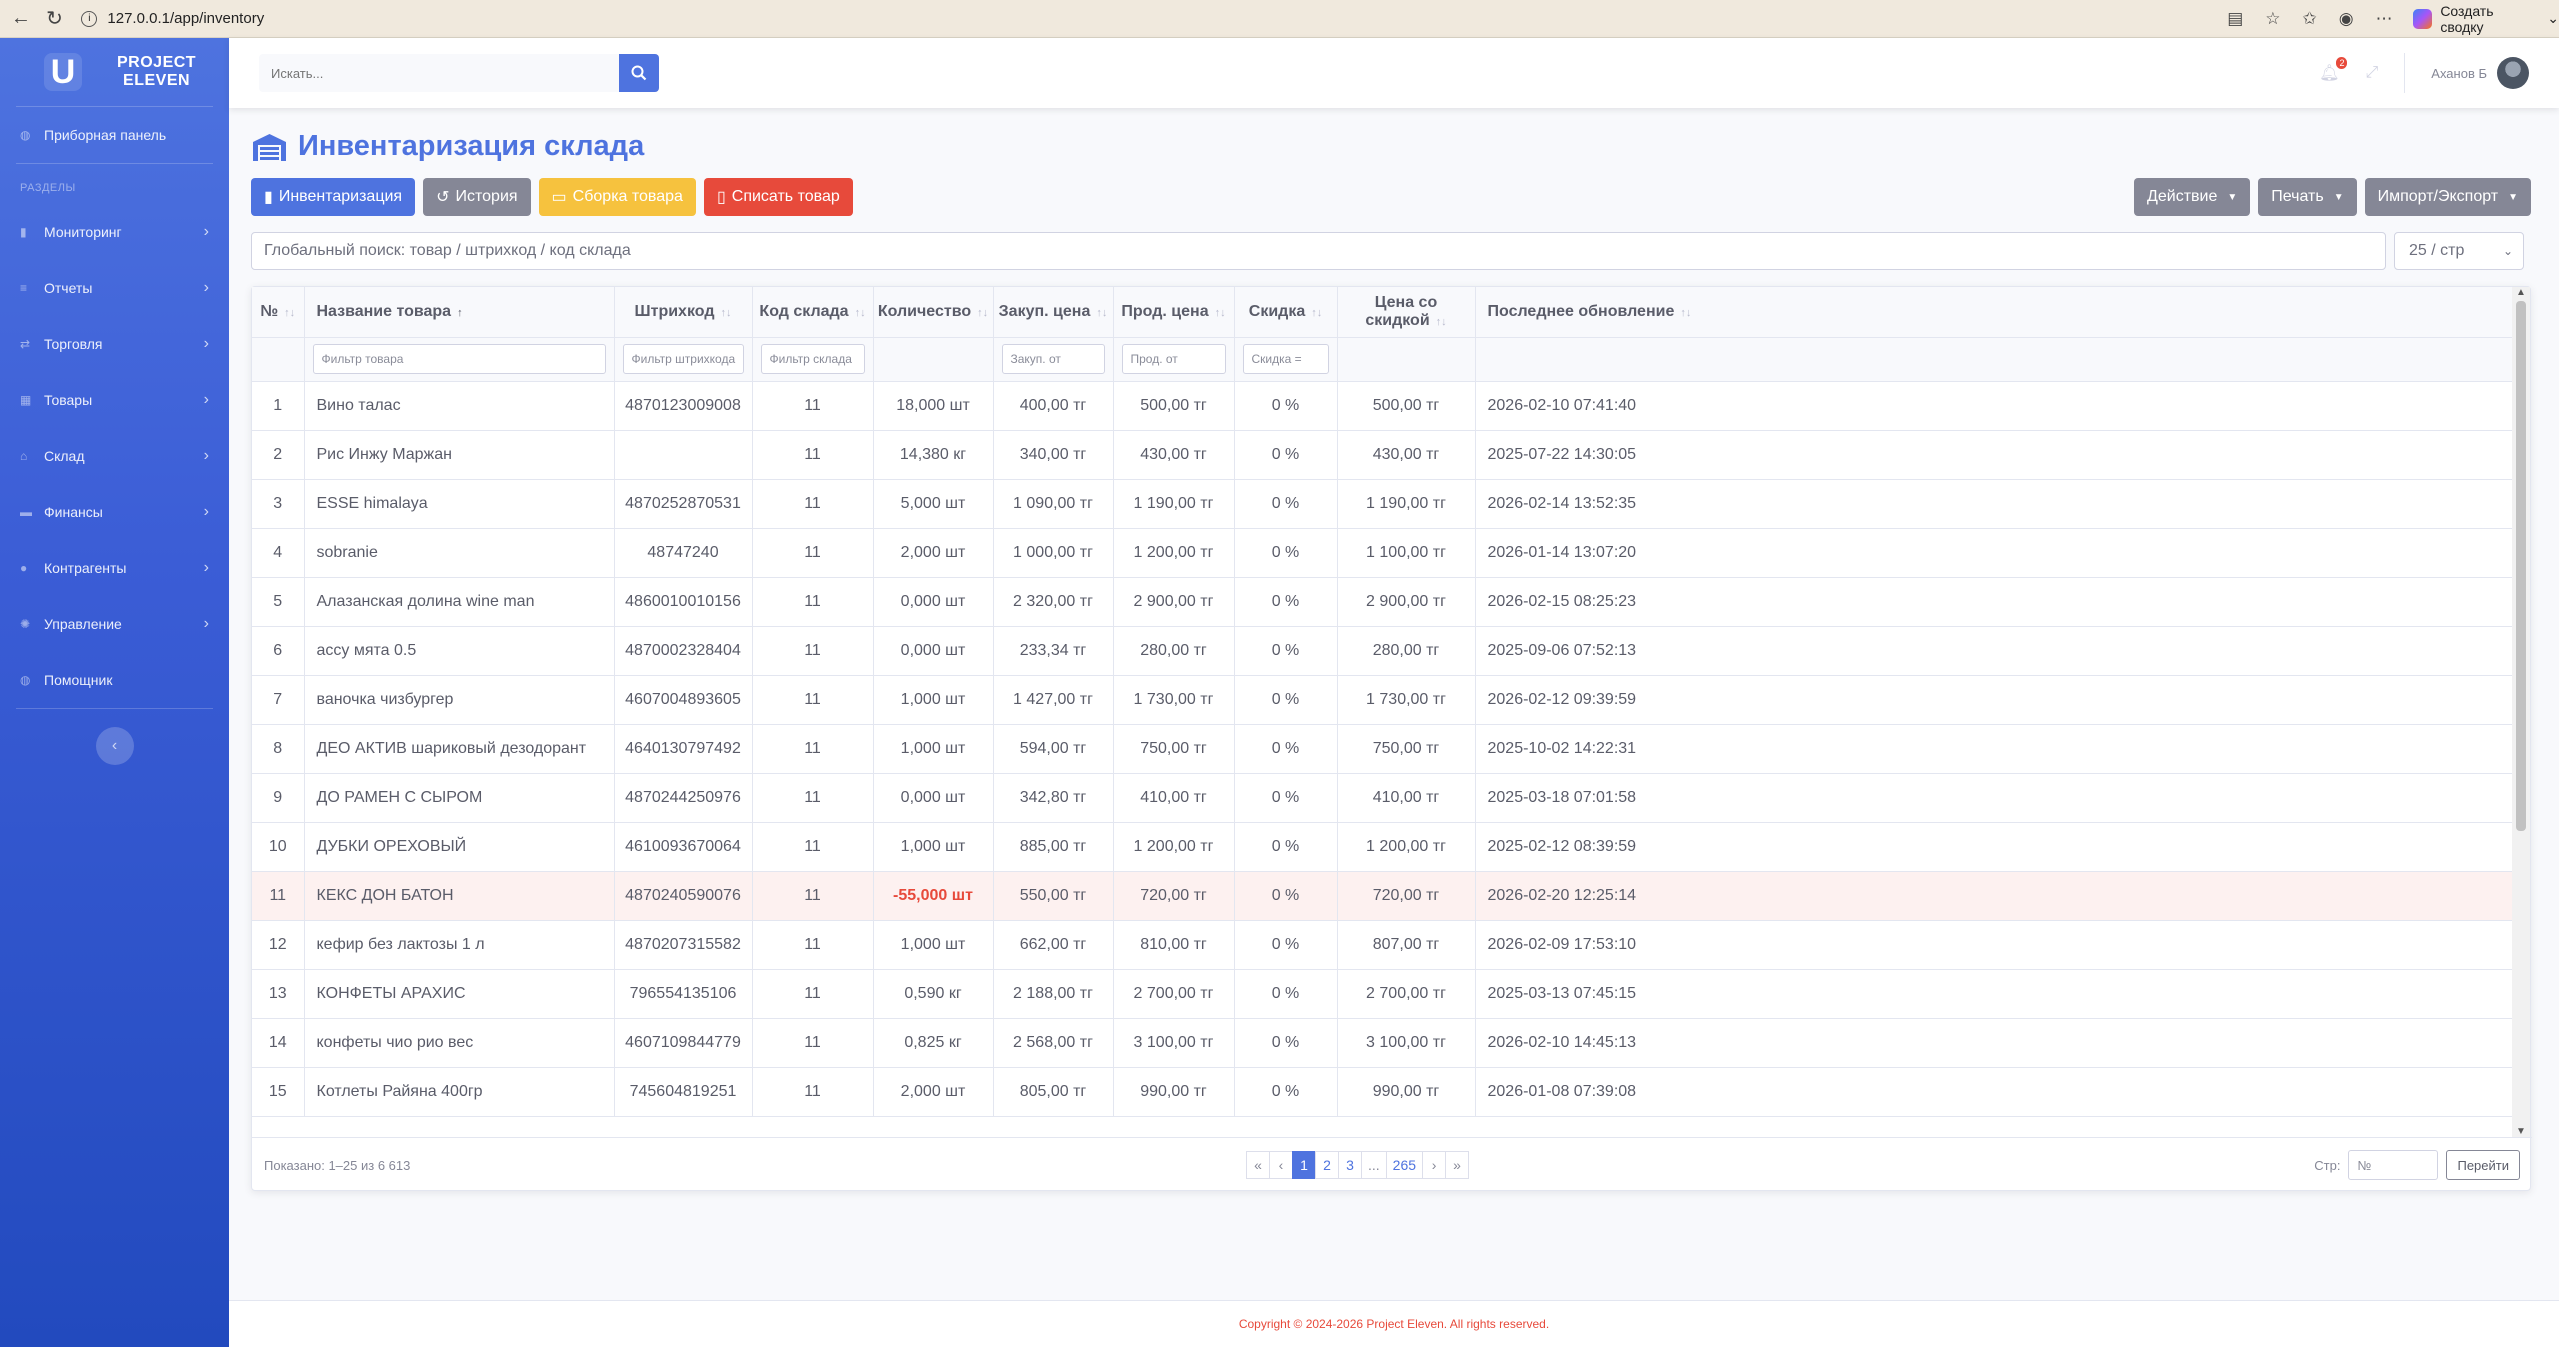  Describe the element at coordinates (1404, 1165) in the screenshot. I see `page-link: 265` at that location.